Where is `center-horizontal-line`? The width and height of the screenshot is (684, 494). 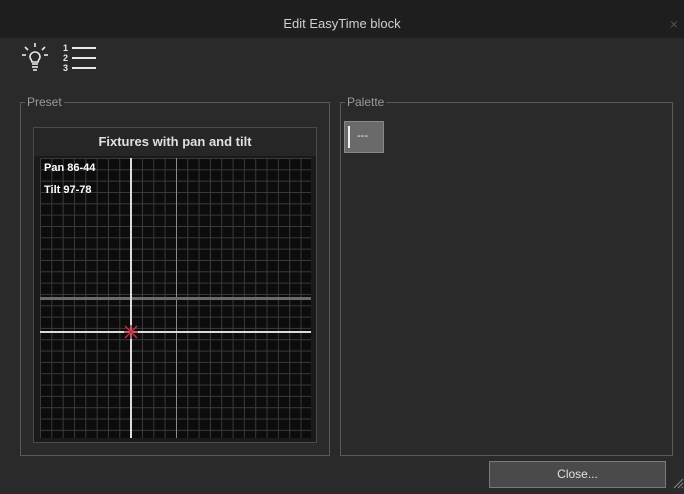 center-horizontal-line is located at coordinates (175, 298).